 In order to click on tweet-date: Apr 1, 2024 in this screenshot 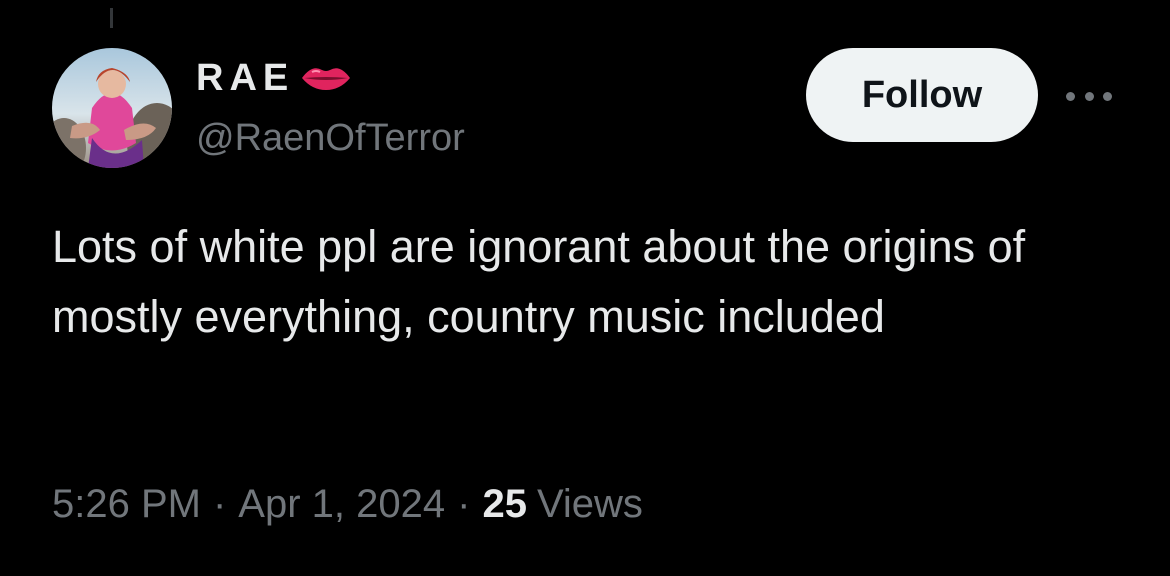, I will do `click(341, 504)`.